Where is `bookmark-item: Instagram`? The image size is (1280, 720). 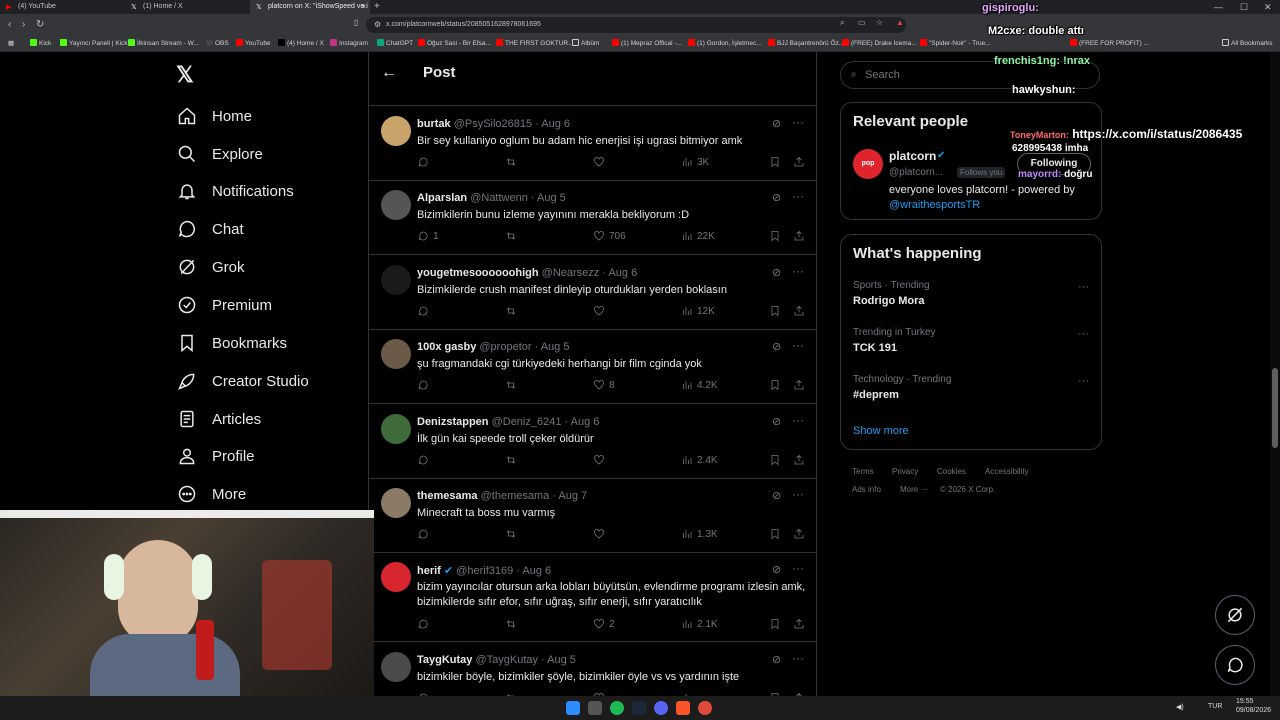 bookmark-item: Instagram is located at coordinates (349, 43).